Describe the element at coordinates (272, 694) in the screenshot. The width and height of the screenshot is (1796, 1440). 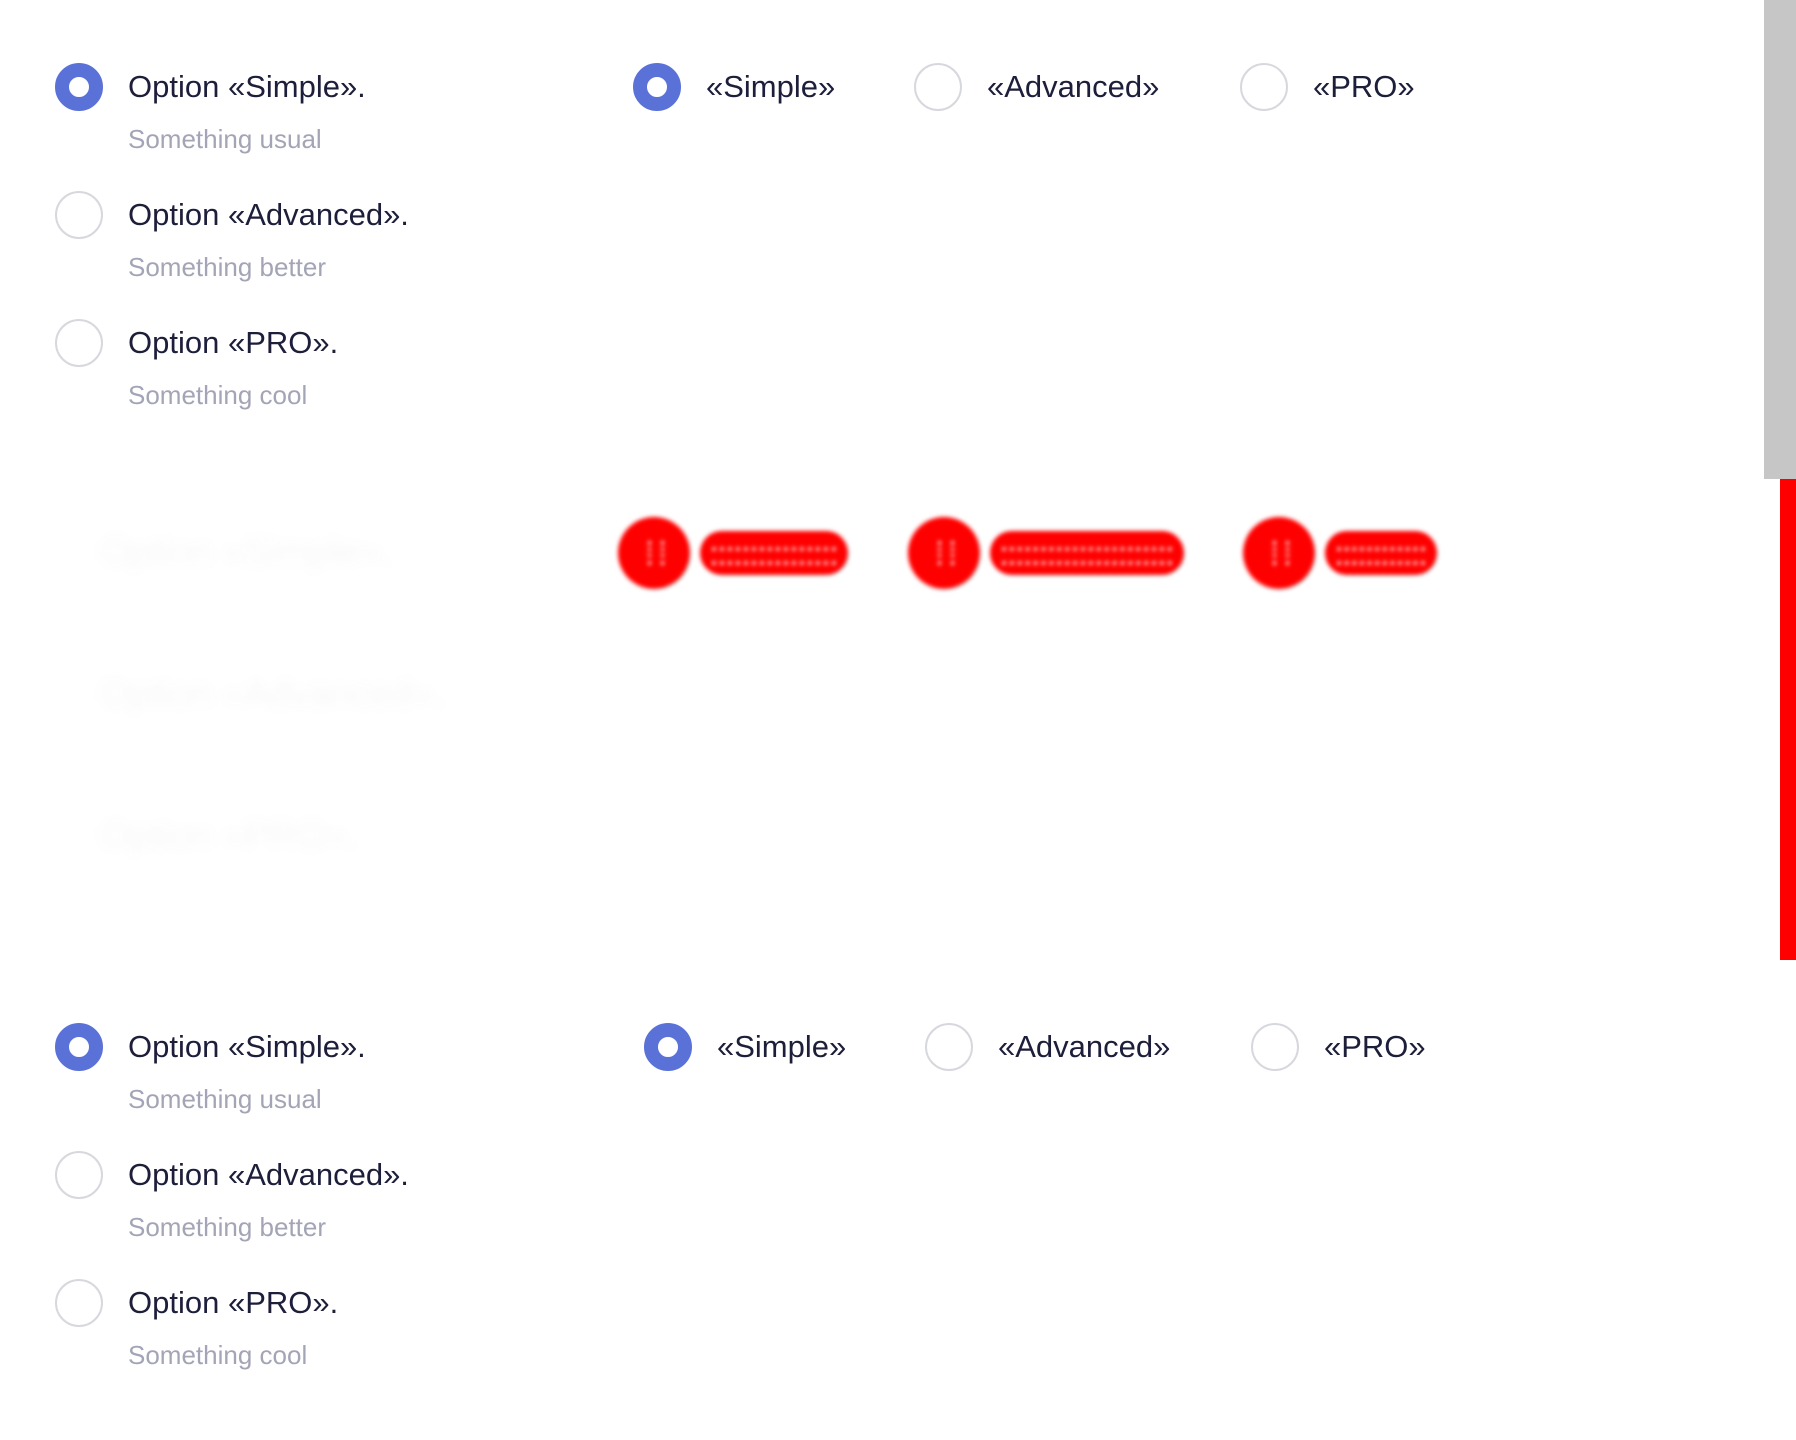
I see `faded-option-title: Option «Advanced».` at that location.